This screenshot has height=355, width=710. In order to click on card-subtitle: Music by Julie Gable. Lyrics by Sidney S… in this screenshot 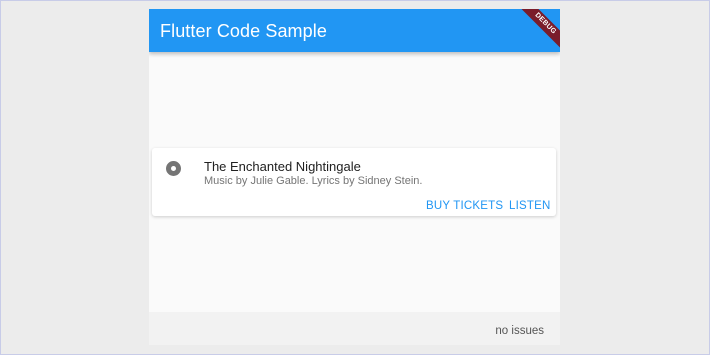, I will do `click(313, 181)`.